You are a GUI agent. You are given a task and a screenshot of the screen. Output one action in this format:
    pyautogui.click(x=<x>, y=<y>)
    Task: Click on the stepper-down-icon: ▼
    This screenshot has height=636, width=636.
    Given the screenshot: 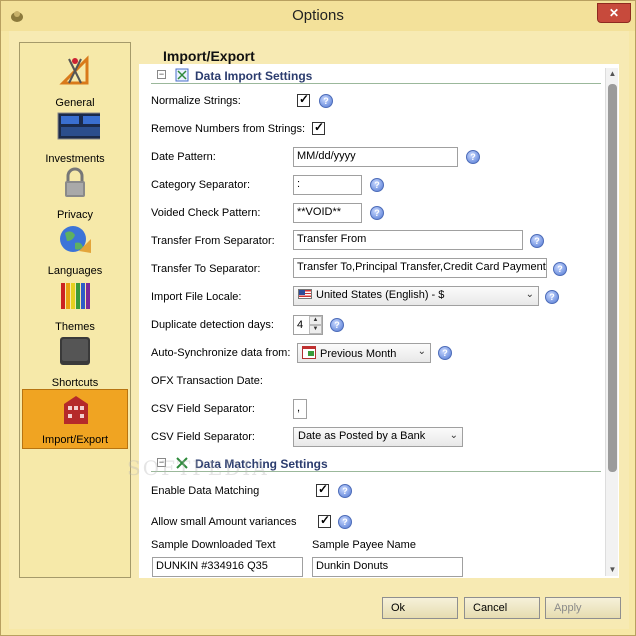 What is the action you would take?
    pyautogui.click(x=315, y=329)
    